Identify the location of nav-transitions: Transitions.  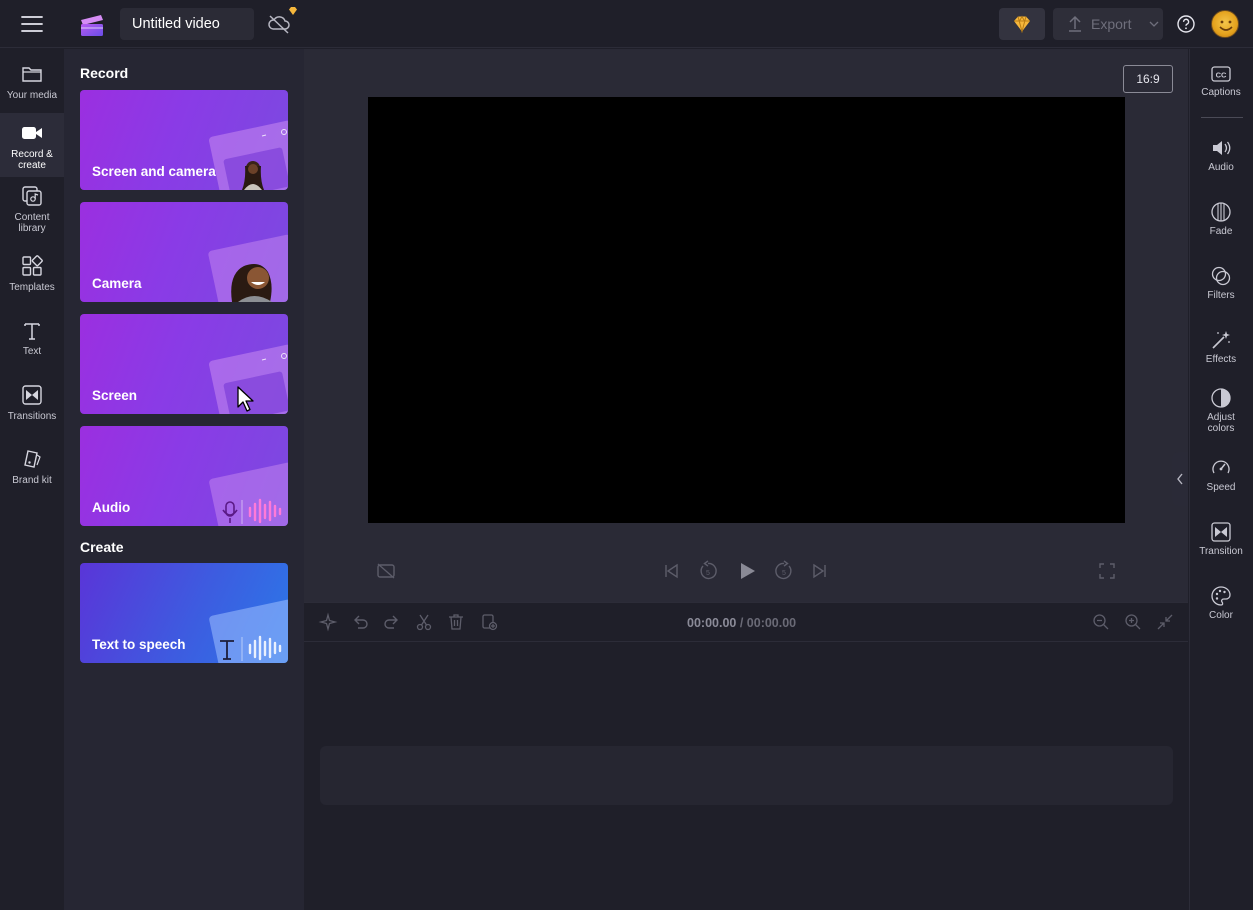
(32, 414).